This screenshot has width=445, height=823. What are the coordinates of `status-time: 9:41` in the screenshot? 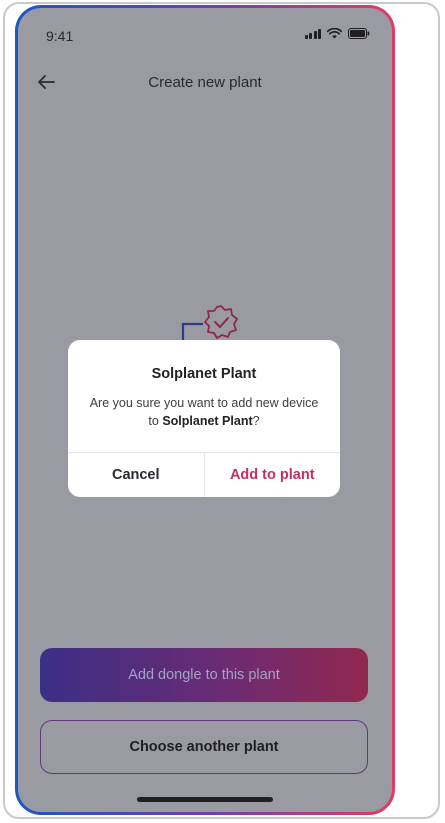 It's located at (60, 36).